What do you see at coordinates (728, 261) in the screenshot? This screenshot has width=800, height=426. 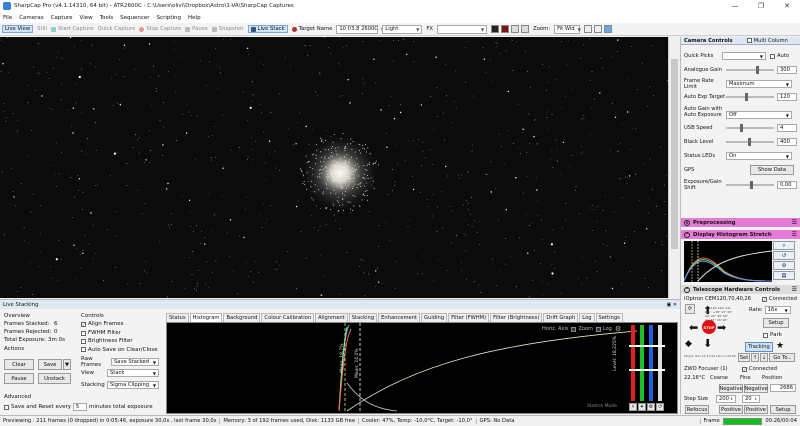 I see `stretch-histogram-graph` at bounding box center [728, 261].